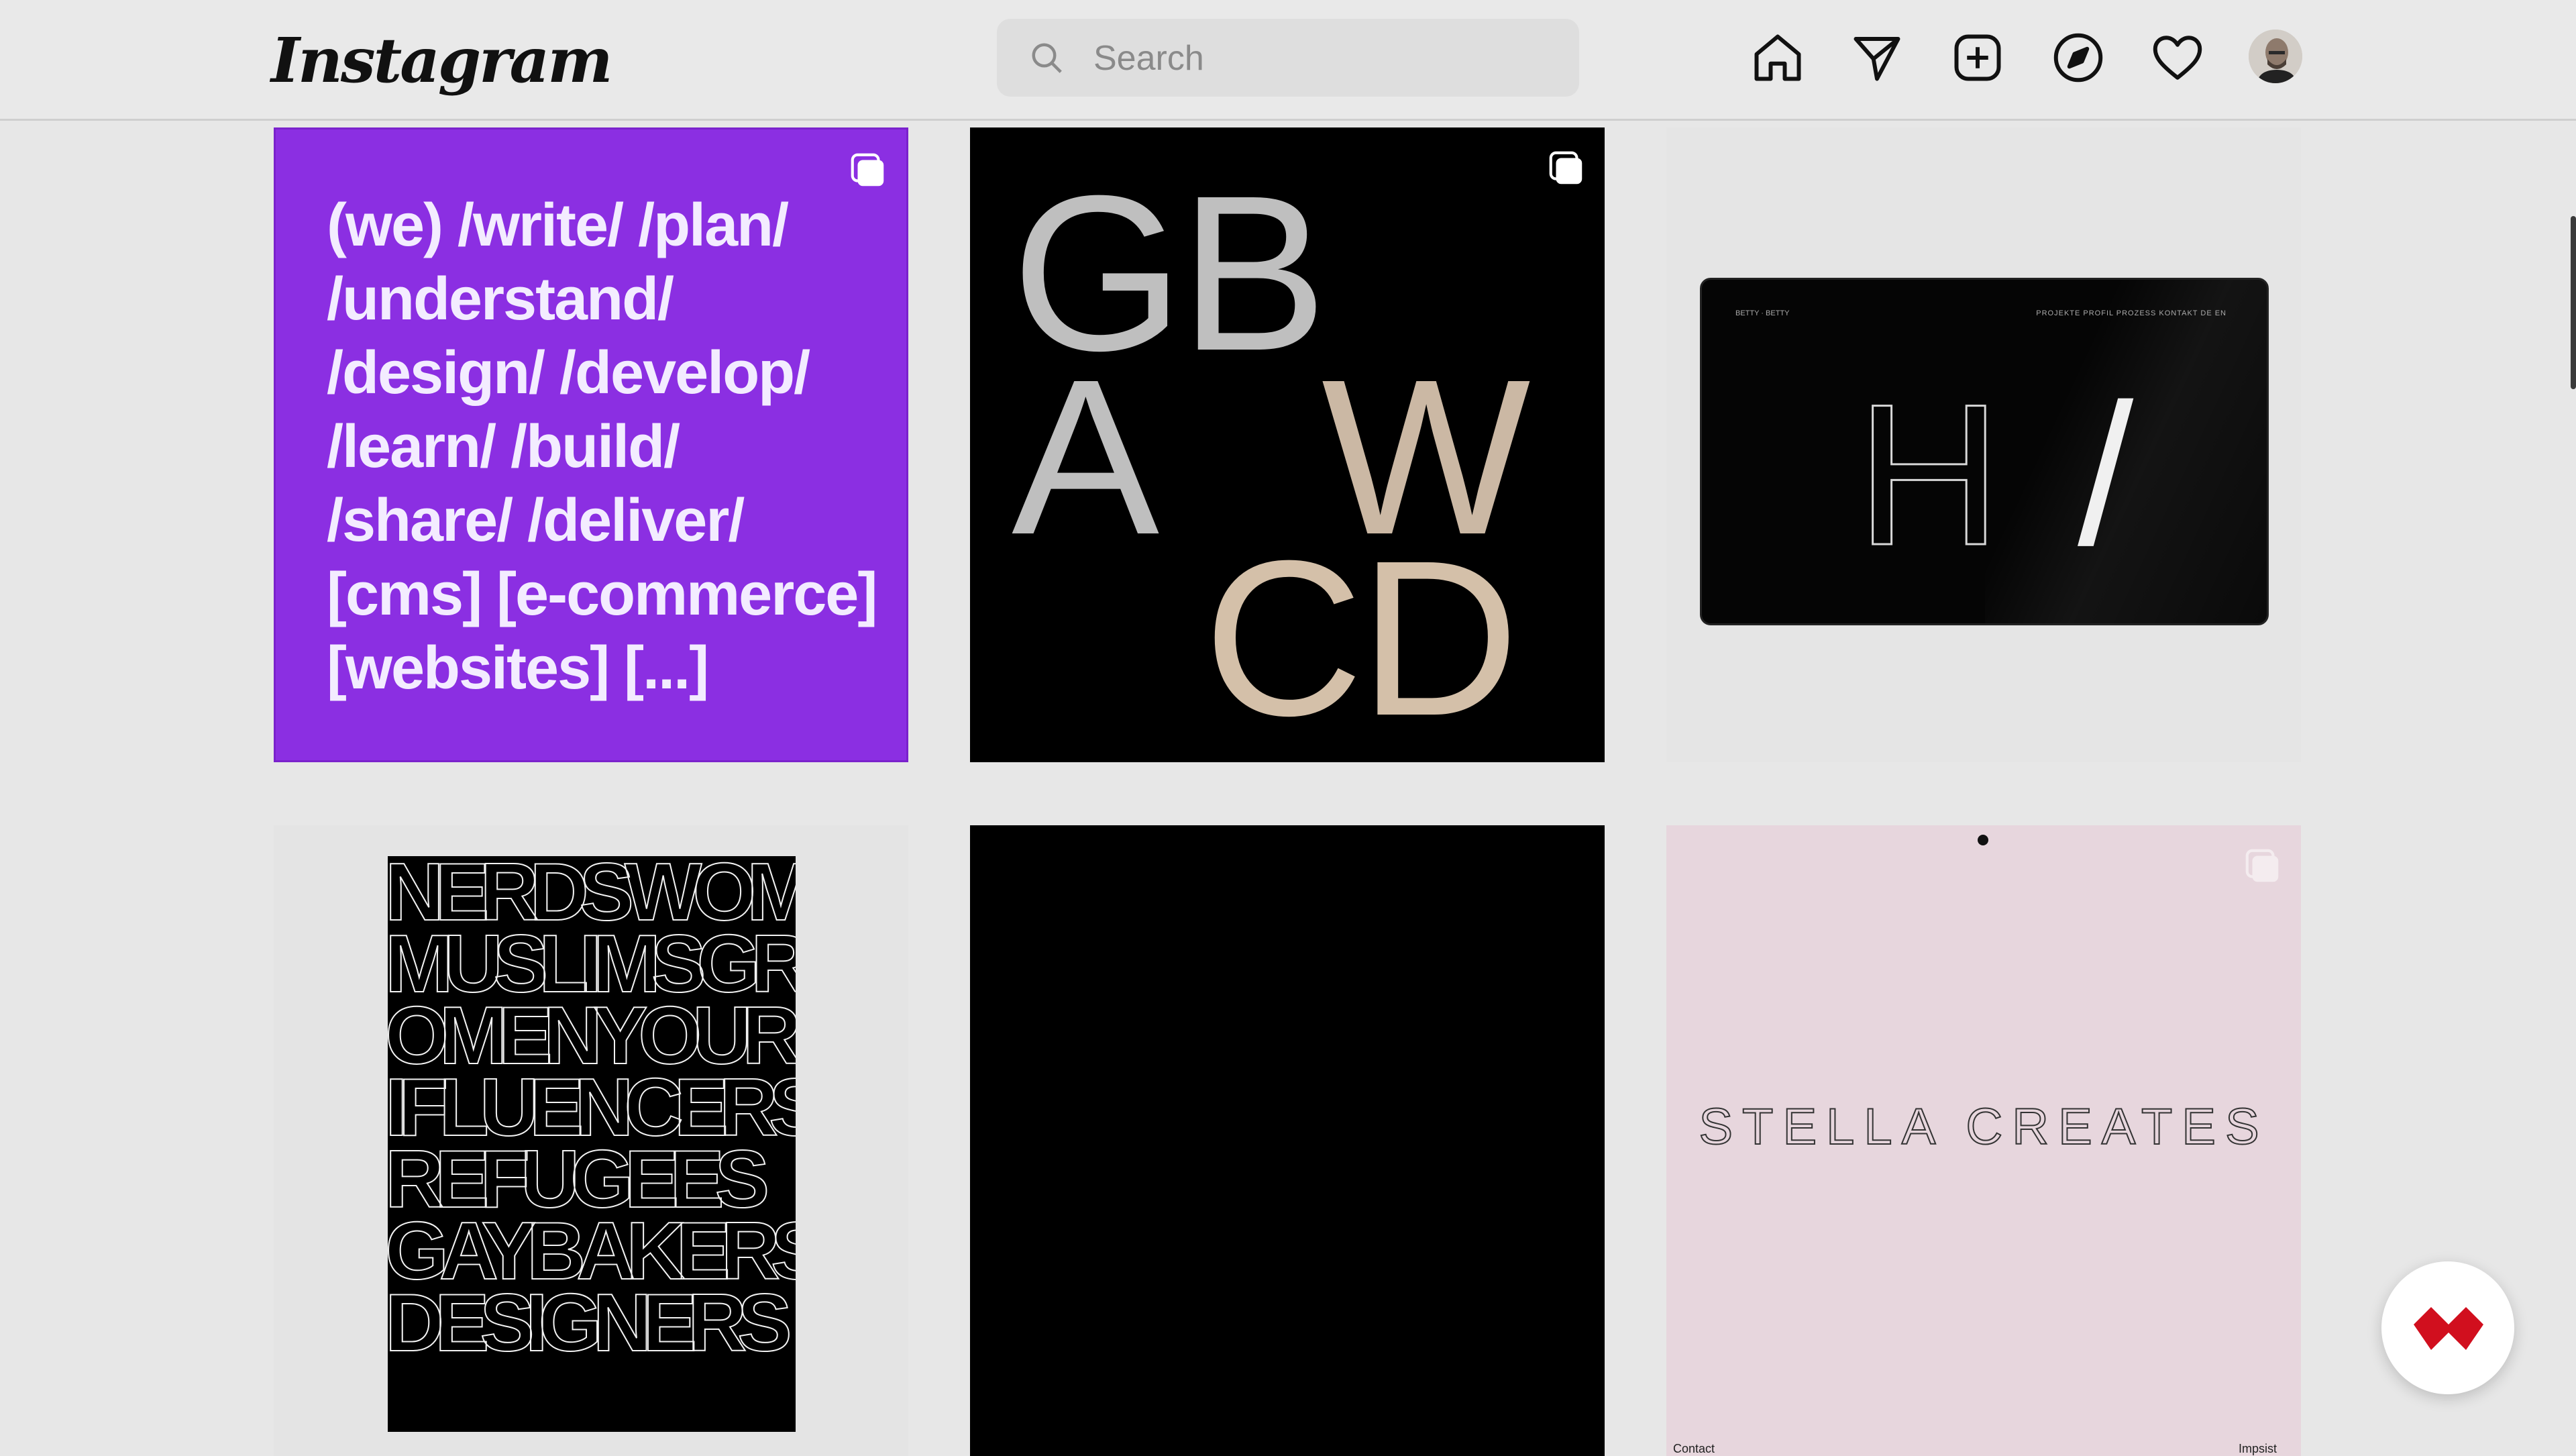  Describe the element at coordinates (1085, 456) in the screenshot. I see `letter-a: A` at that location.